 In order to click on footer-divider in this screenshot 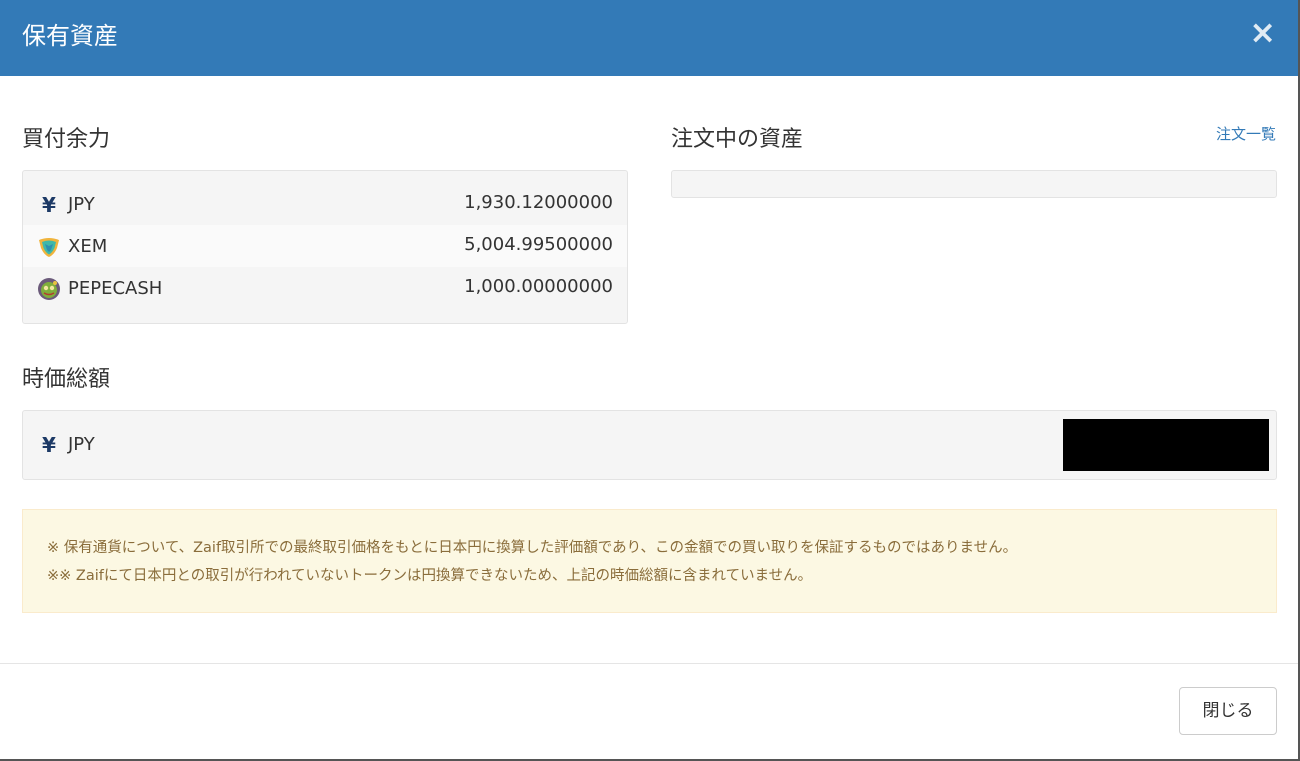, I will do `click(649, 663)`.